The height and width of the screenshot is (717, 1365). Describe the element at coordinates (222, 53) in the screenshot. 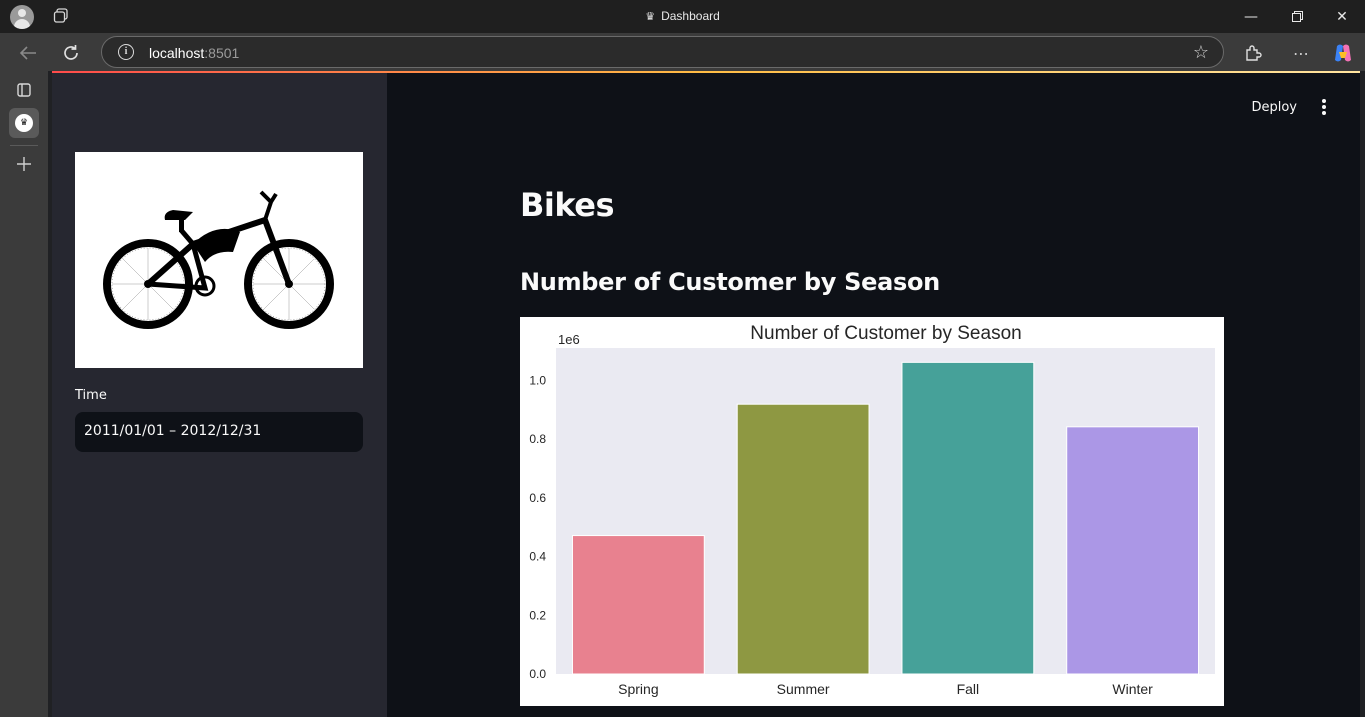

I see `url-port: :8501` at that location.